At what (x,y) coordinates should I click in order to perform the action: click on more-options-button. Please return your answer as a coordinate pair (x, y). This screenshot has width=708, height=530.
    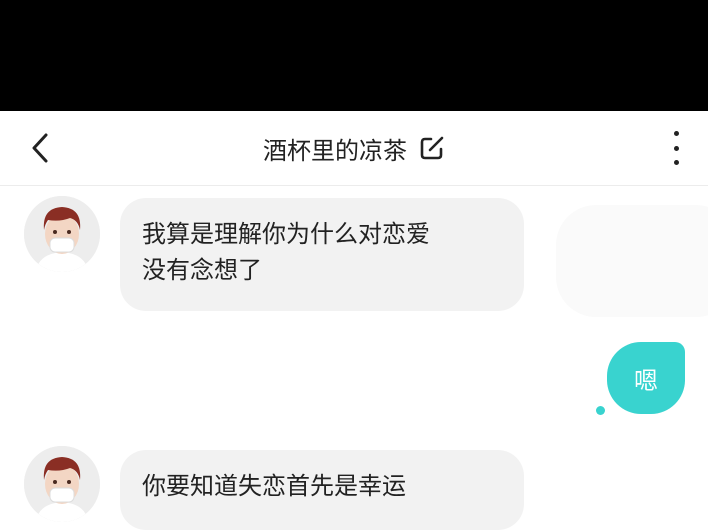
    Looking at the image, I should click on (676, 148).